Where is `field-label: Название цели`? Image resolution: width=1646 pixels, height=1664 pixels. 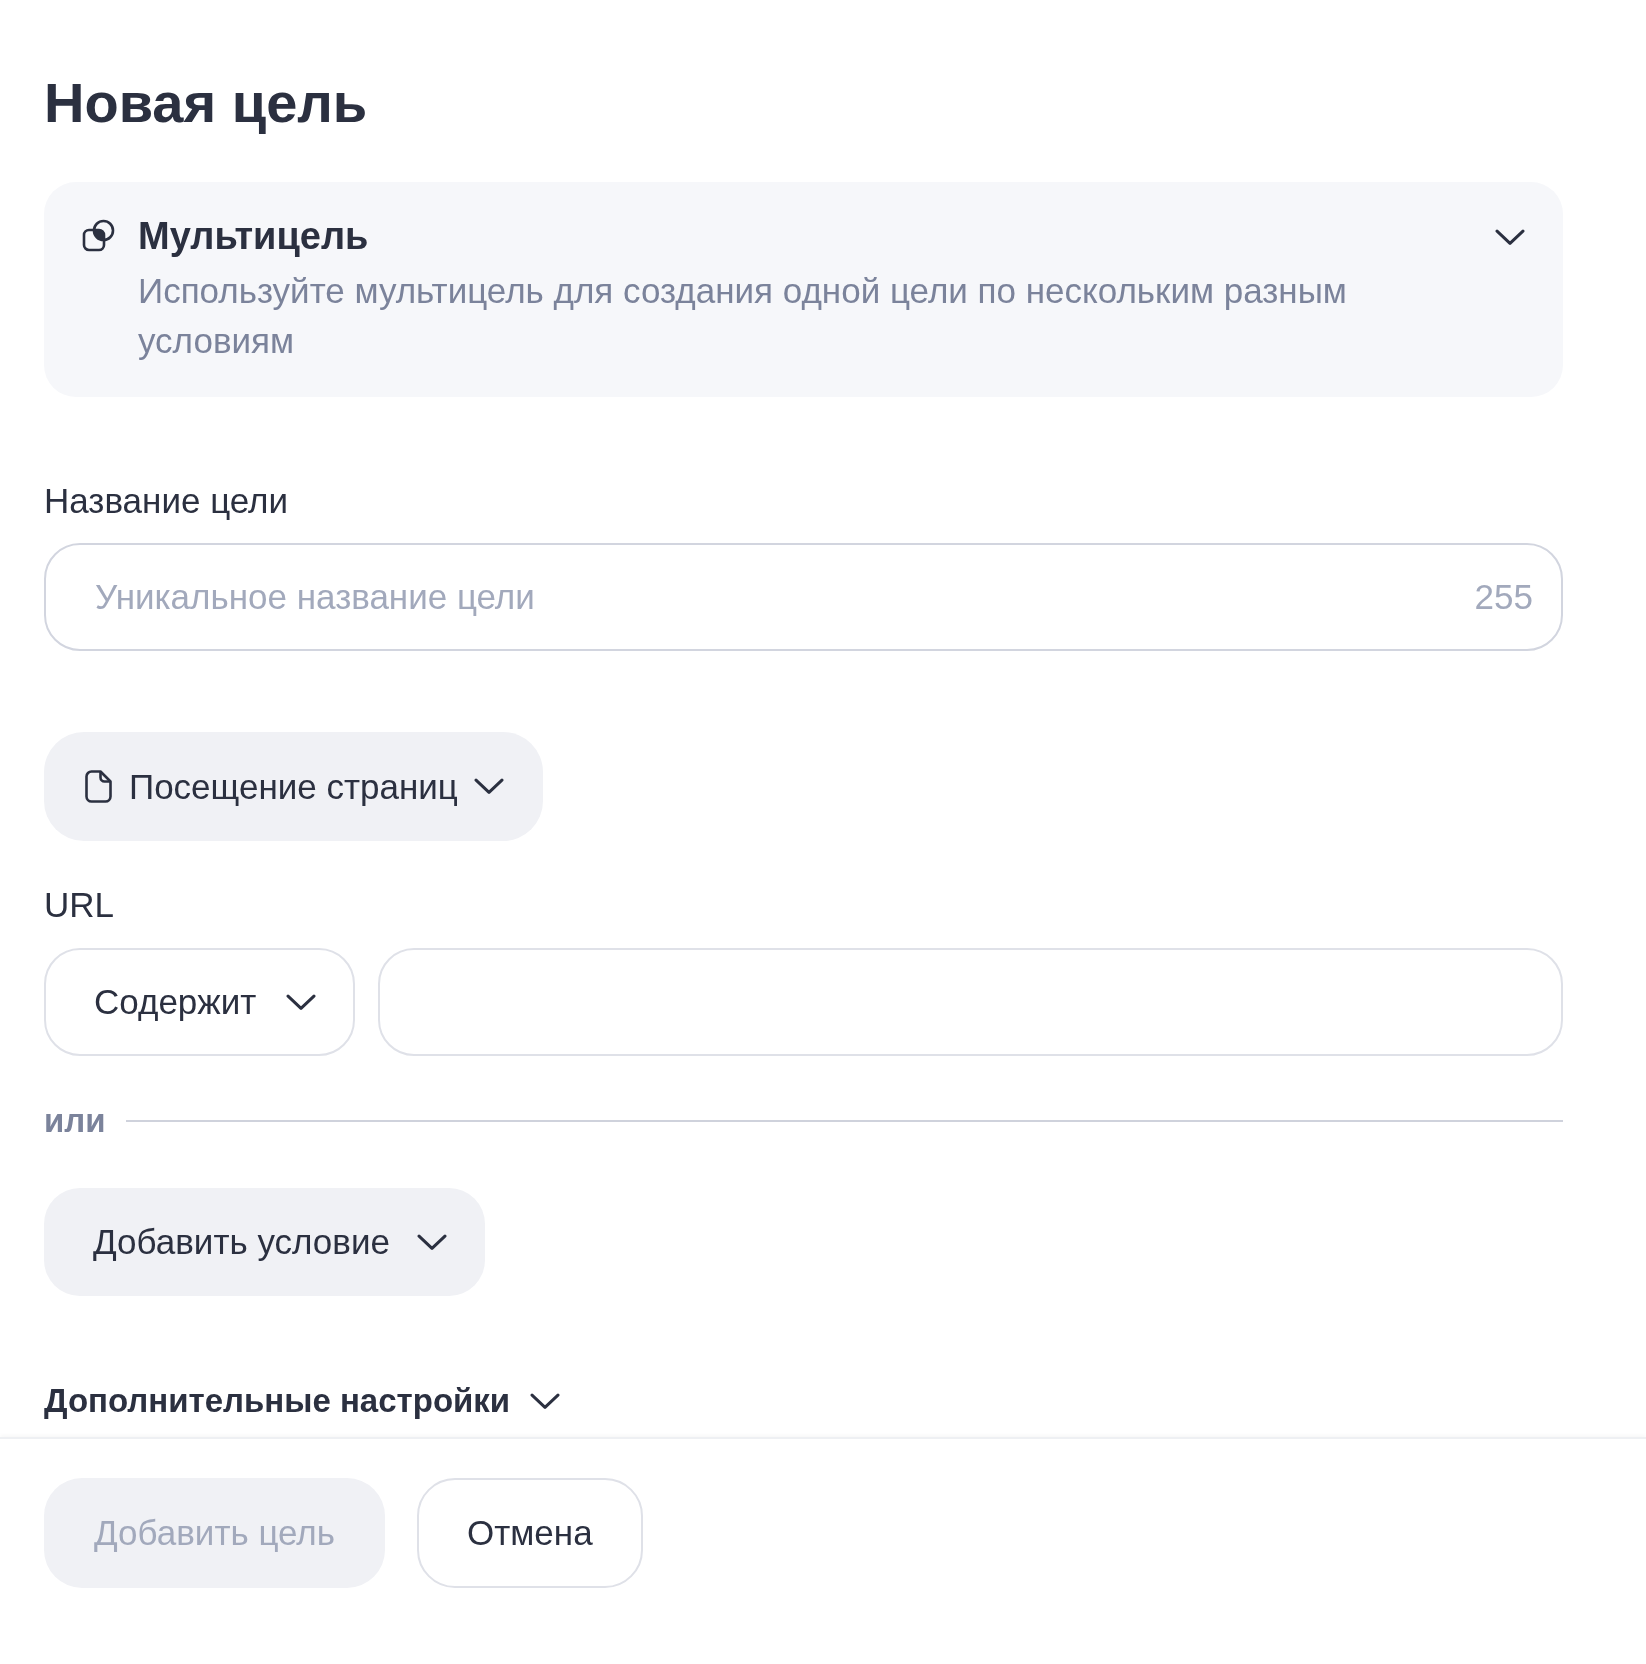
field-label: Название цели is located at coordinates (166, 501).